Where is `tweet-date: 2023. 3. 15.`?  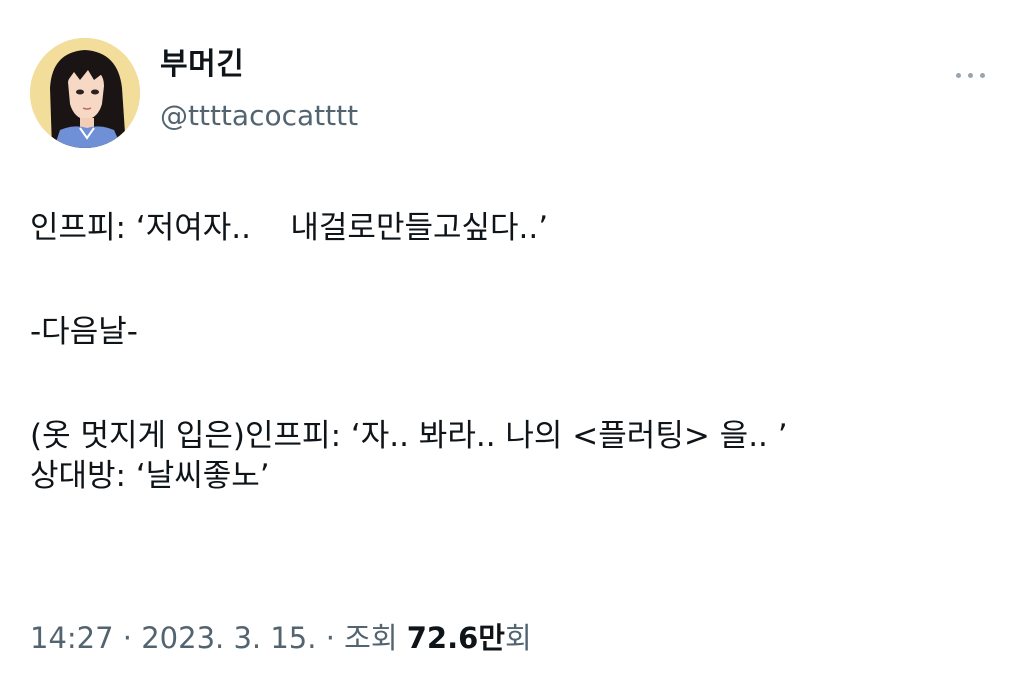
tweet-date: 2023. 3. 15. is located at coordinates (228, 638).